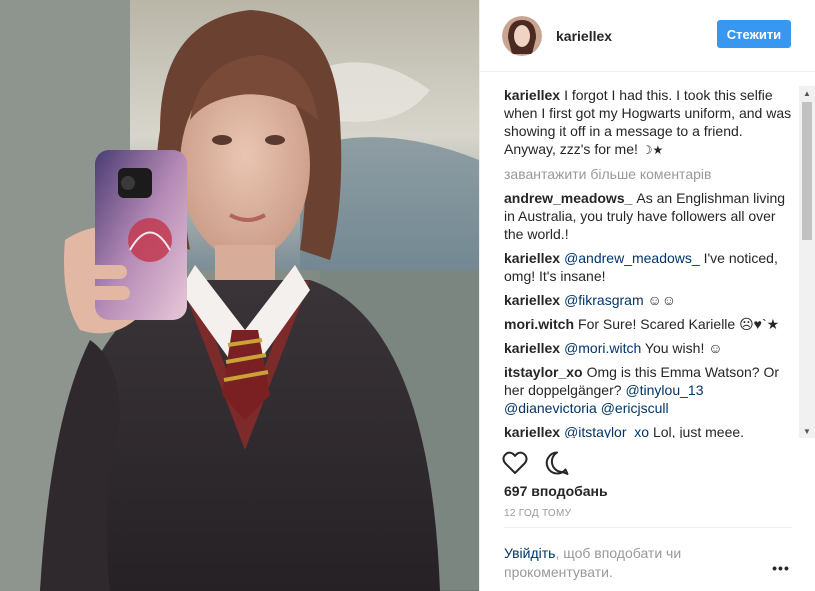 Image resolution: width=815 pixels, height=591 pixels. What do you see at coordinates (647, 36) in the screenshot?
I see `post-header: kariellex Стежити` at bounding box center [647, 36].